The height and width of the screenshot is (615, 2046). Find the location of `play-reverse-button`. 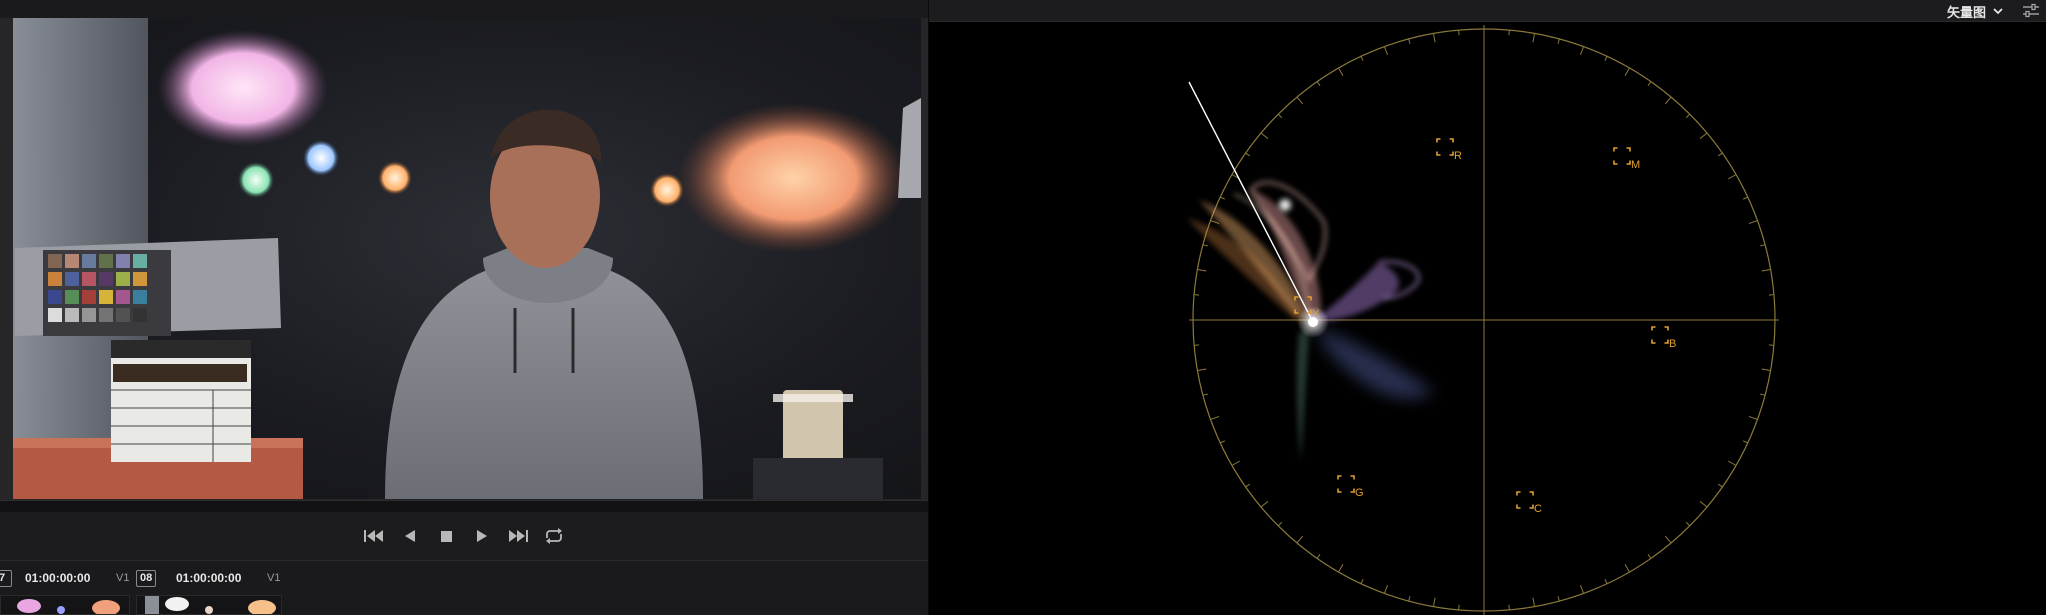

play-reverse-button is located at coordinates (410, 536).